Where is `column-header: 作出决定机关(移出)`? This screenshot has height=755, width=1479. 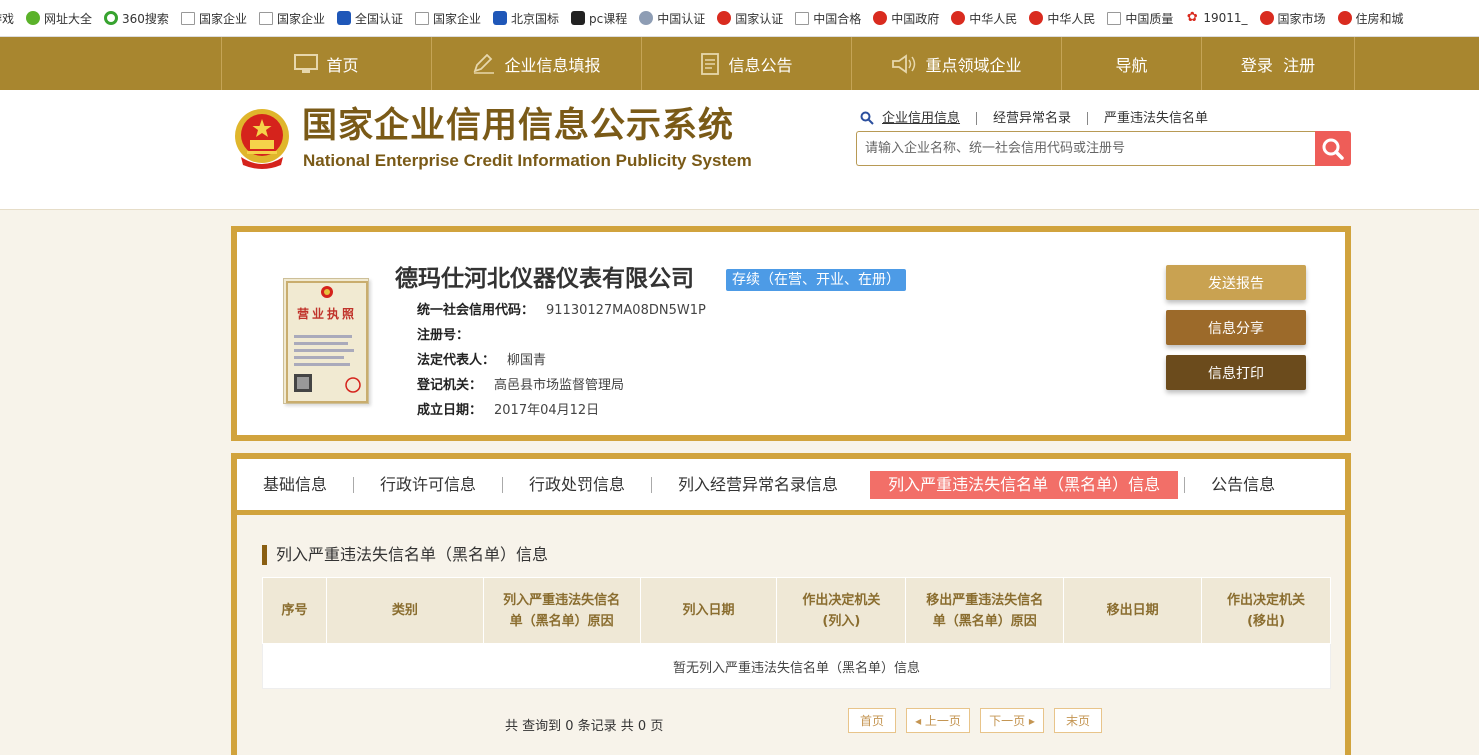 column-header: 作出决定机关(移出) is located at coordinates (1266, 610).